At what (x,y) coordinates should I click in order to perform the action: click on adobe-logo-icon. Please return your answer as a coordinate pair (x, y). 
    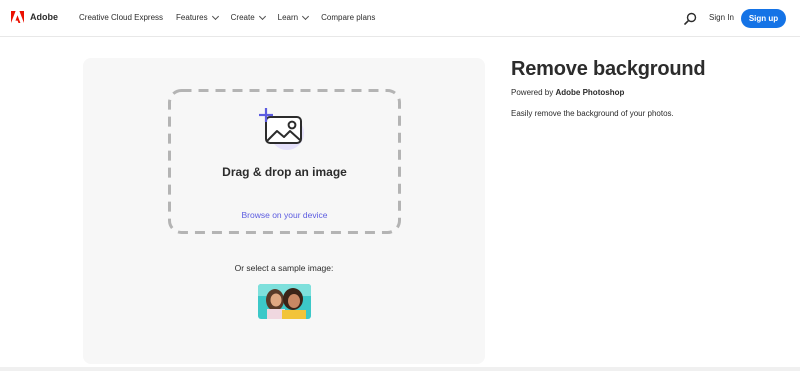
    Looking at the image, I should click on (17, 17).